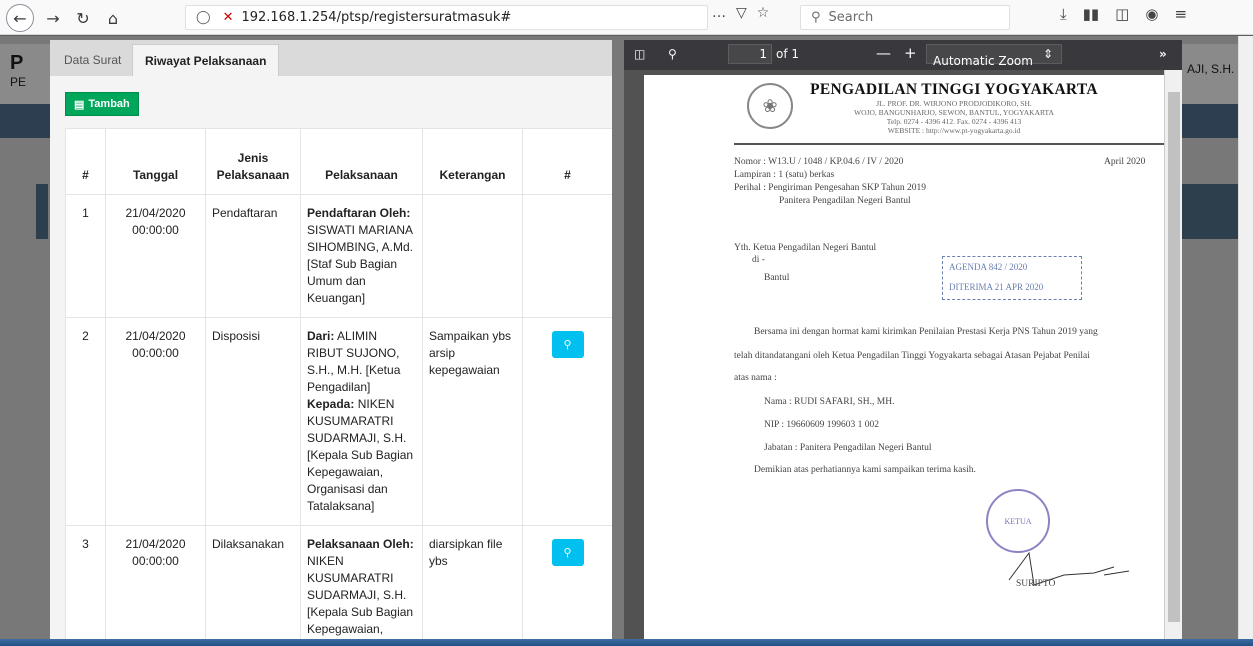 The height and width of the screenshot is (646, 1253). I want to click on row-pelaksanaan-label: Pendaftaran Oleh:, so click(359, 213).